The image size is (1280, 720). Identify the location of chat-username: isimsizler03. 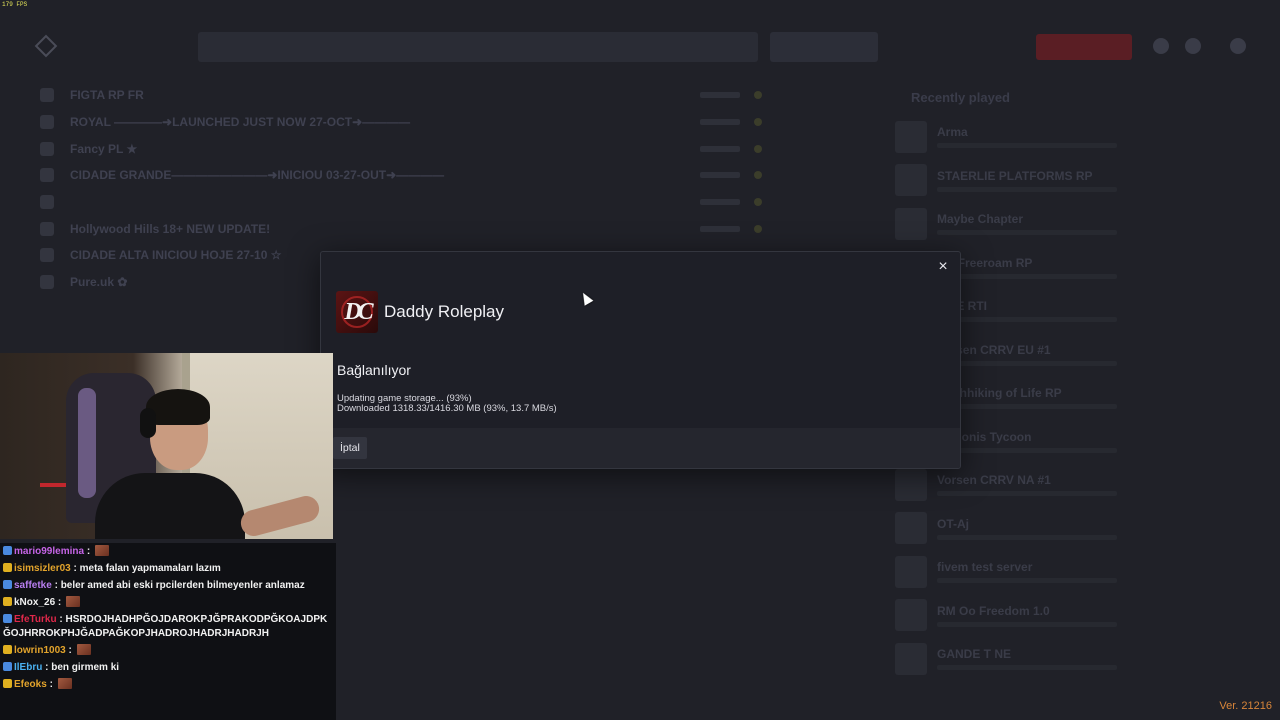
(42, 568).